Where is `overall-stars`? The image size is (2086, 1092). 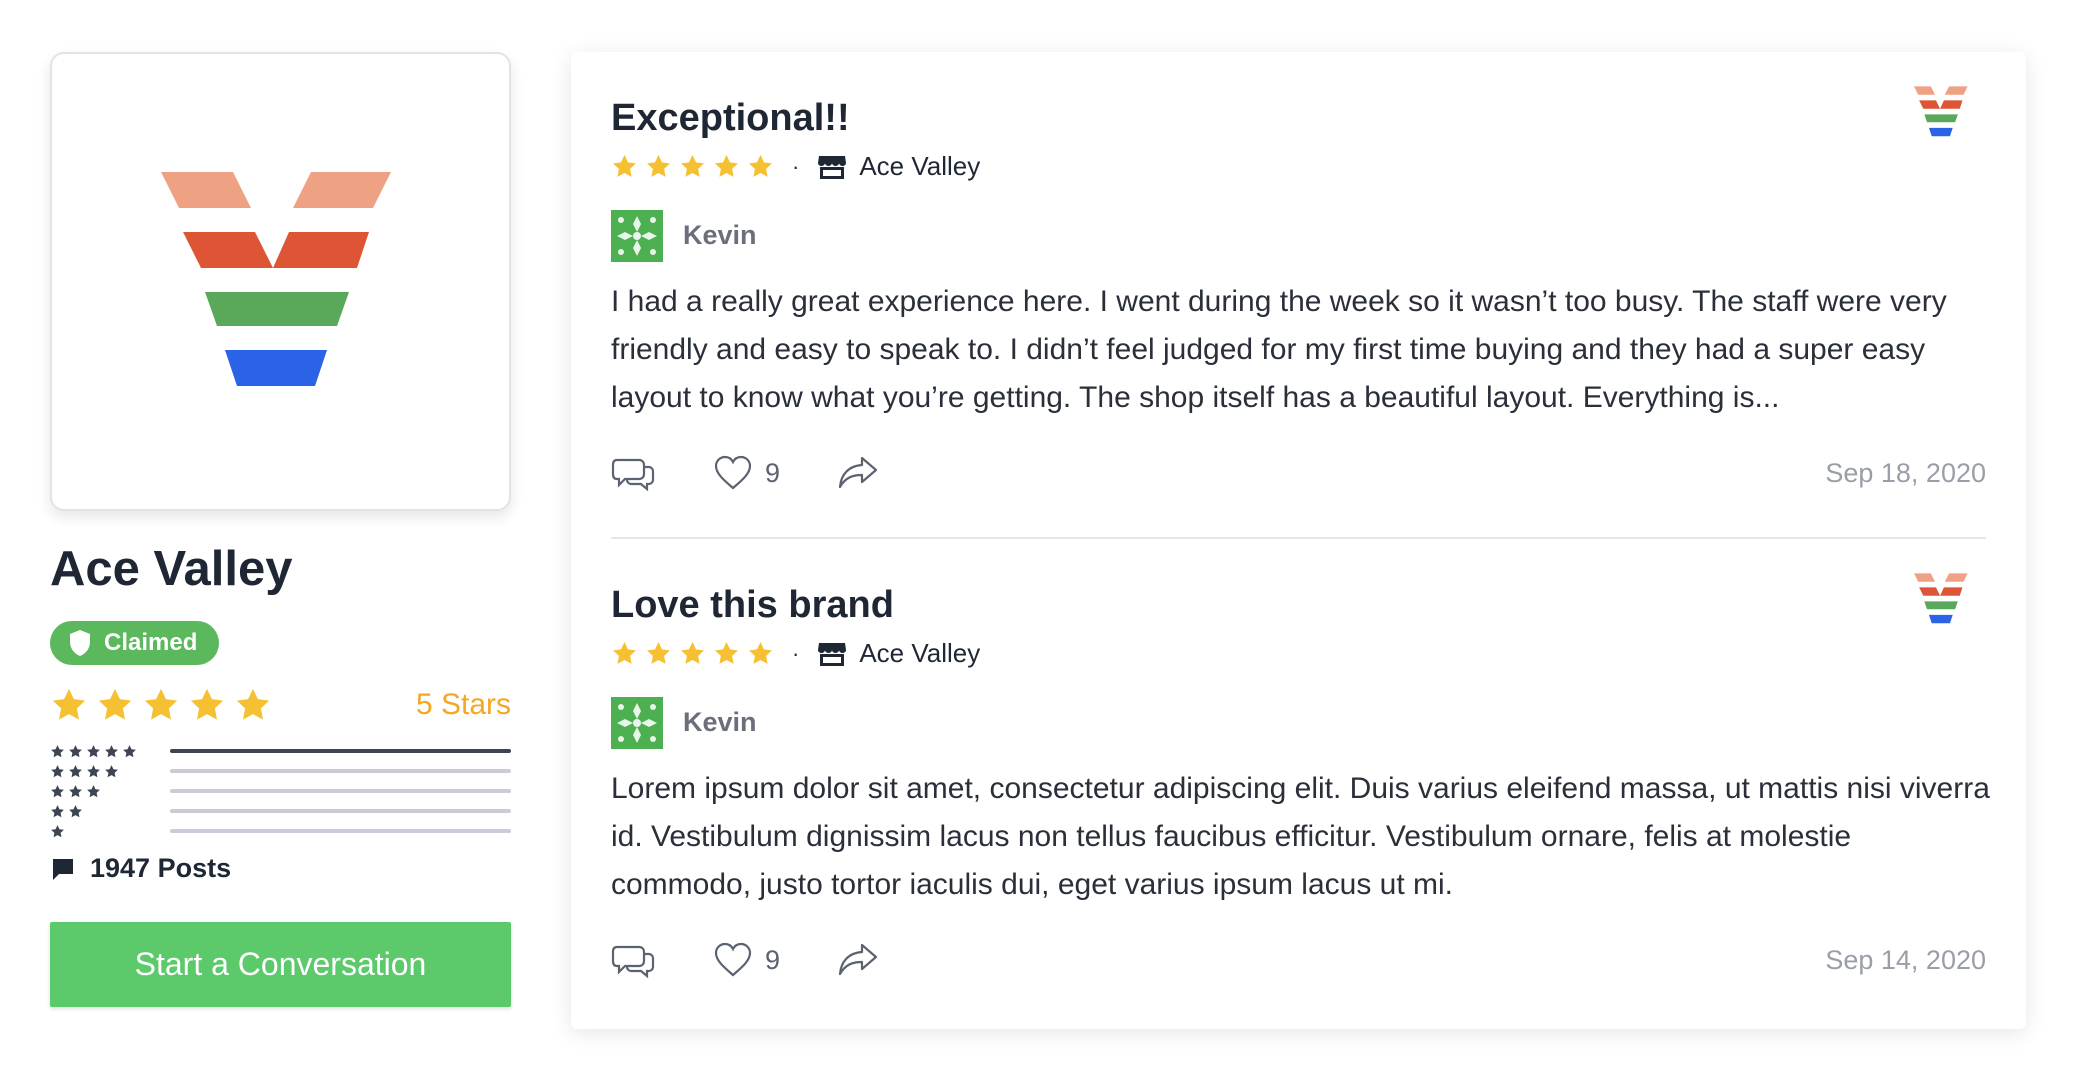 overall-stars is located at coordinates (161, 705).